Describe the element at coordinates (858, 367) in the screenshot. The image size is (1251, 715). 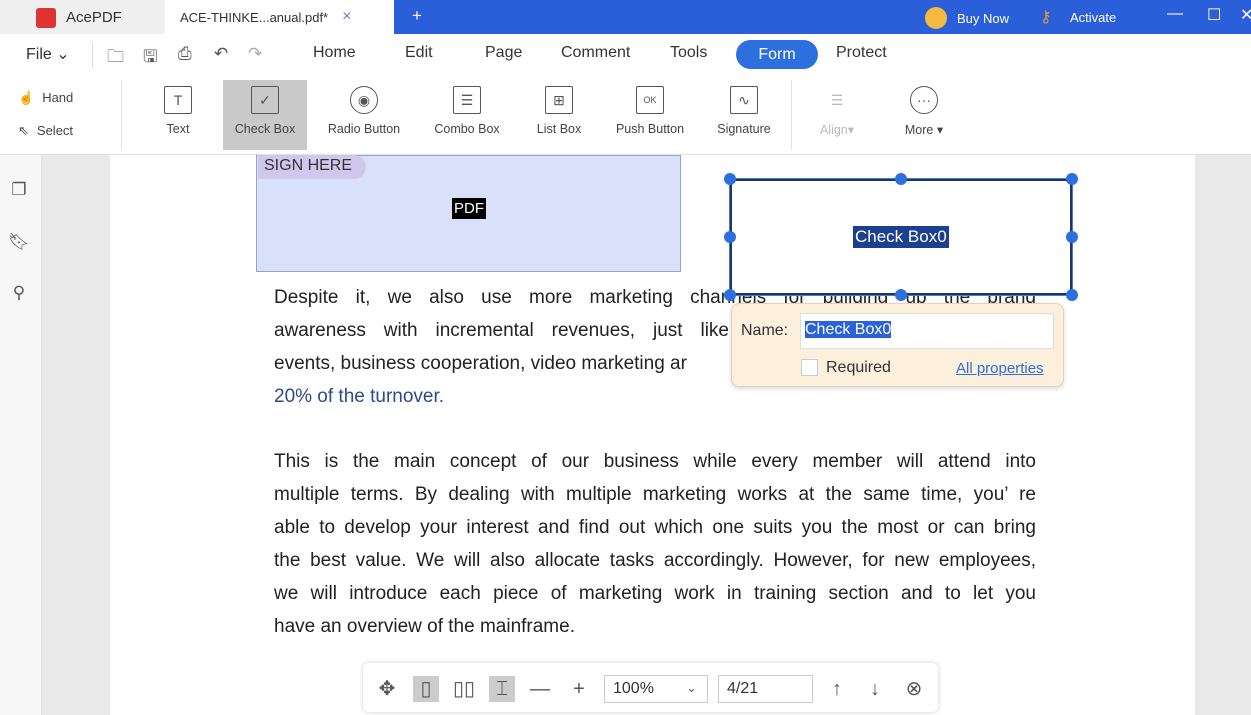
I see `required-label: Required` at that location.